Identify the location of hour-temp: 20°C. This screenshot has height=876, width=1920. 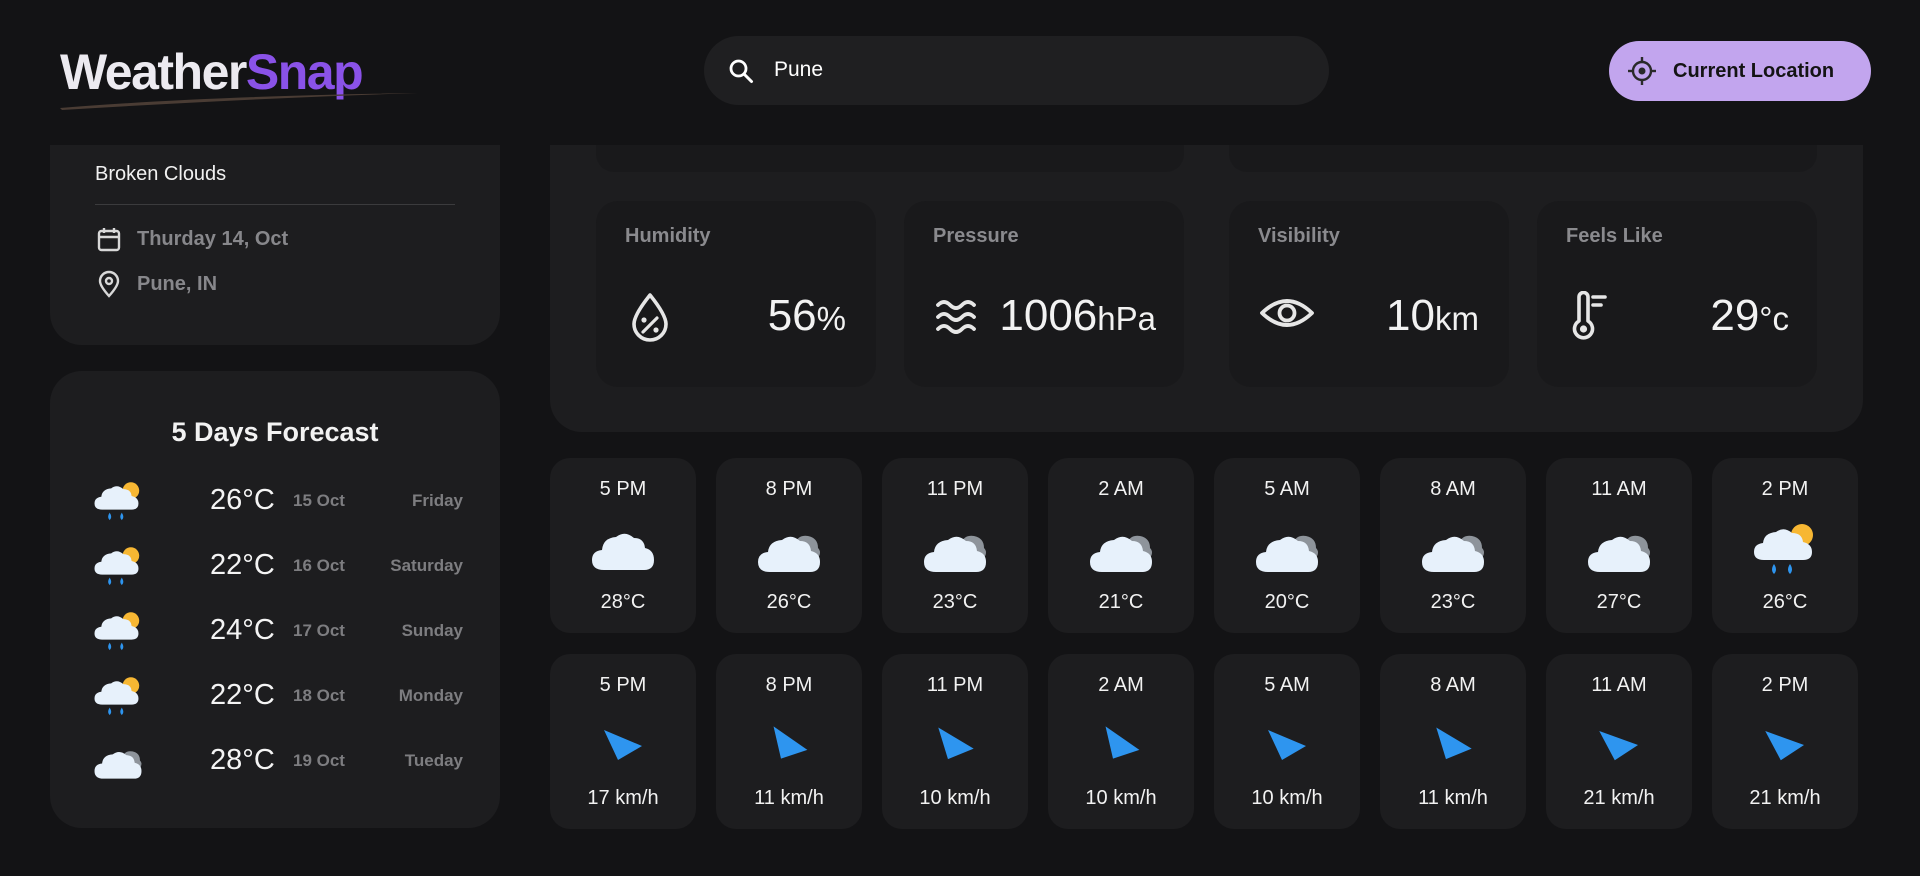
(1287, 602).